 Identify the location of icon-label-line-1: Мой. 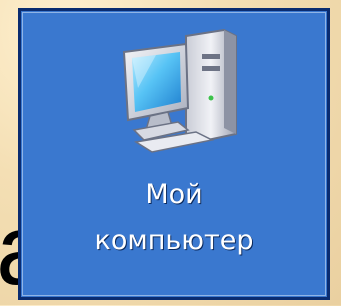
(174, 194).